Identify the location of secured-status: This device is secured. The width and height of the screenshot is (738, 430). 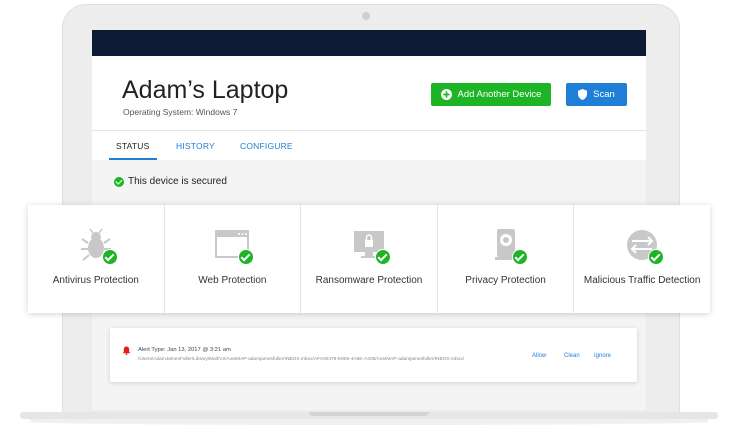
(170, 181).